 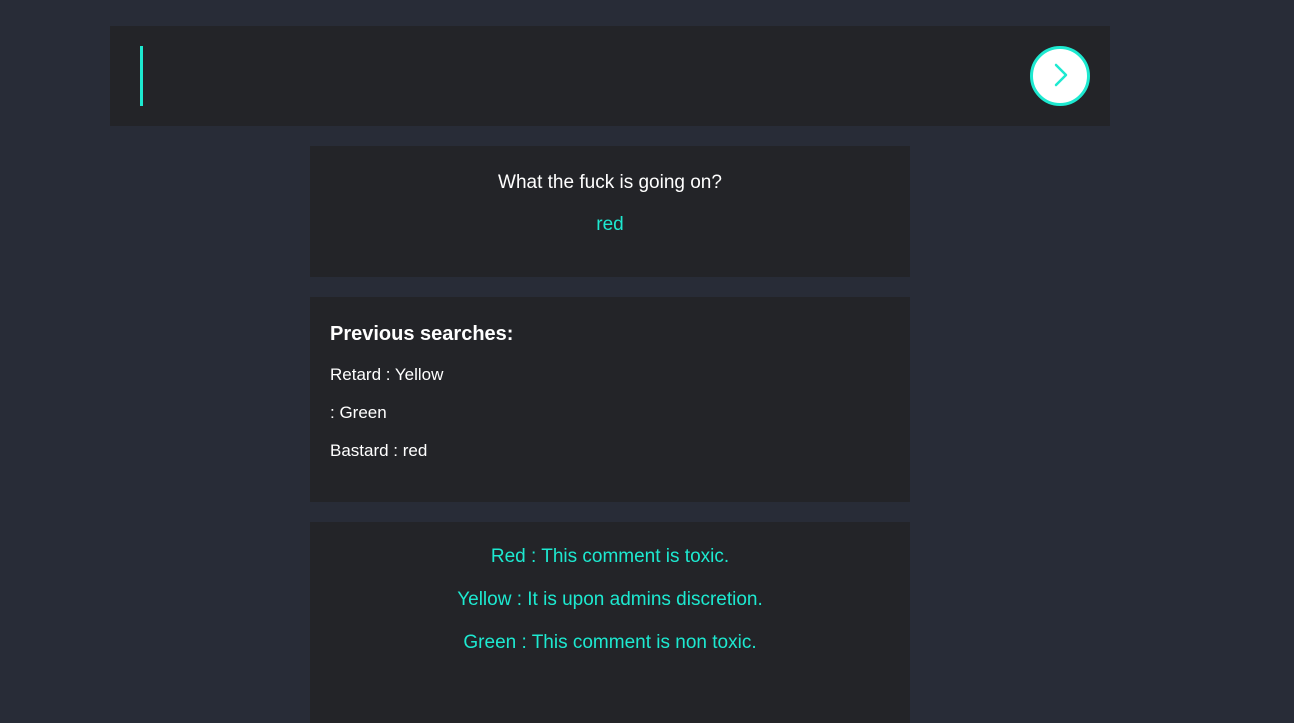 I want to click on chevron-right-icon, so click(x=1060, y=76).